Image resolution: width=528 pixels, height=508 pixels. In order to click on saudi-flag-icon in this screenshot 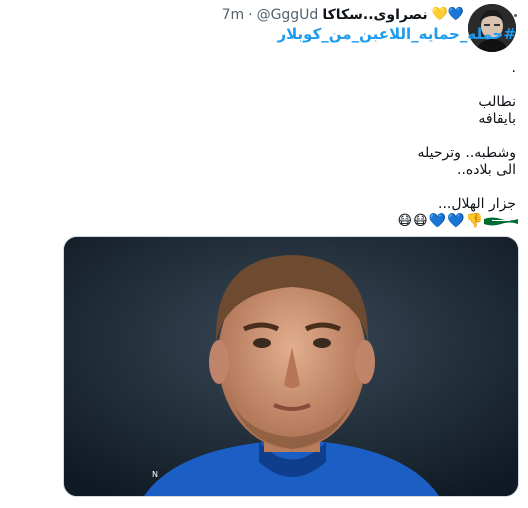, I will do `click(501, 221)`.